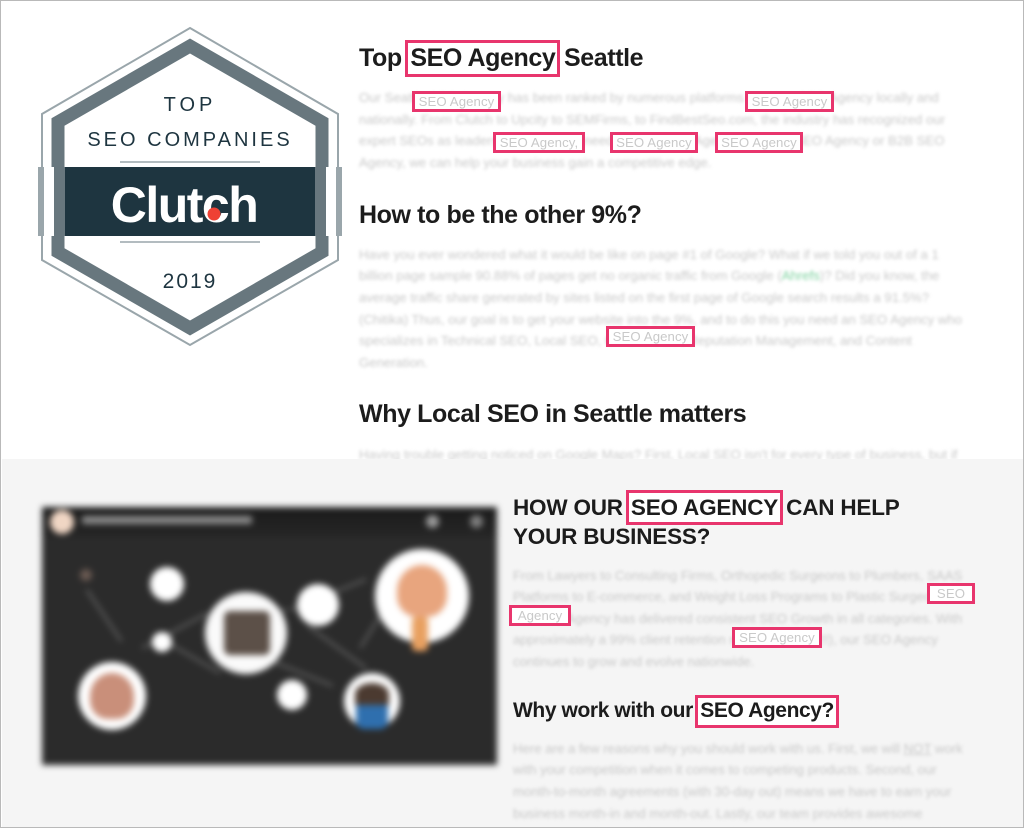  What do you see at coordinates (372, 694) in the screenshot?
I see `network-node-person-hair` at bounding box center [372, 694].